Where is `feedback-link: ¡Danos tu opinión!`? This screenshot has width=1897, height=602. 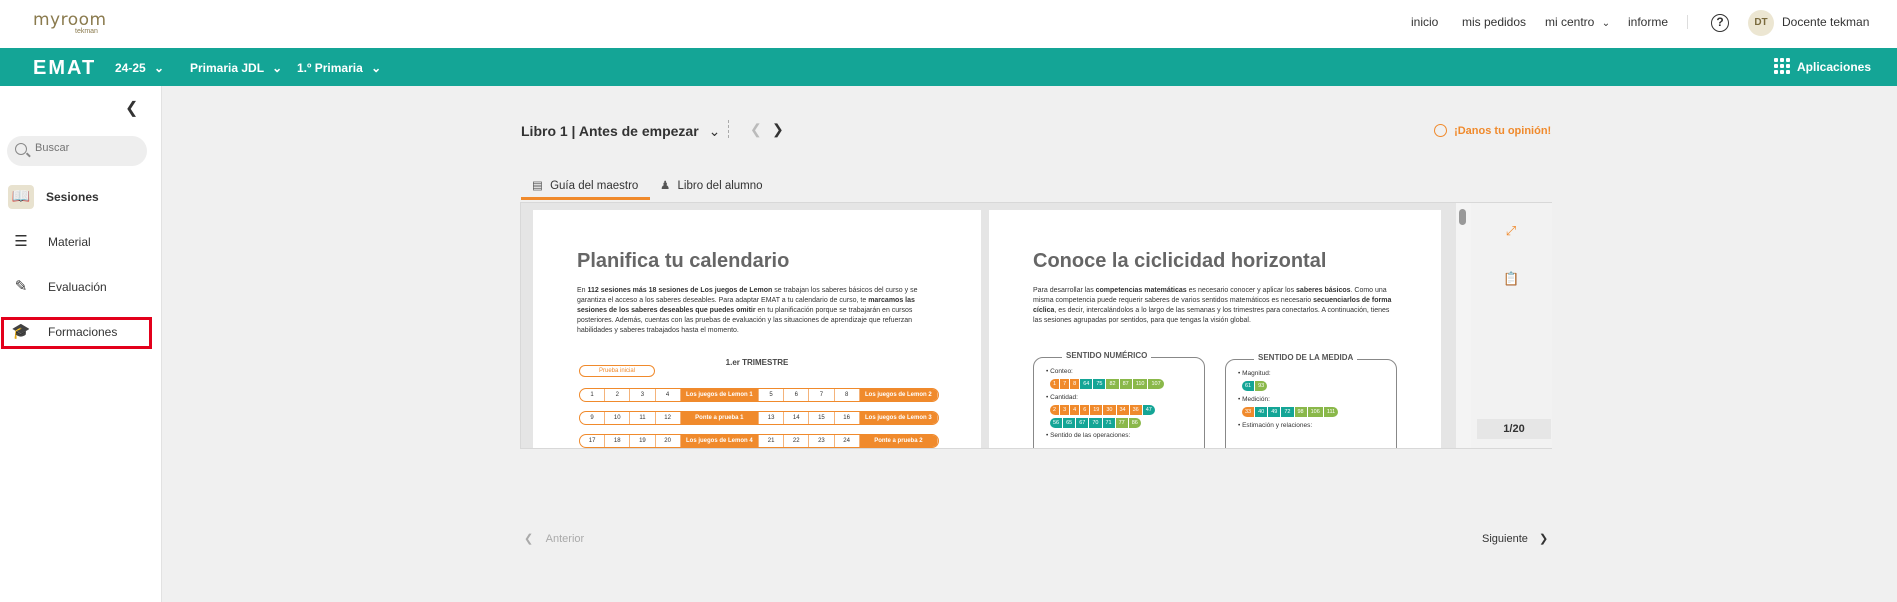 feedback-link: ¡Danos tu opinión! is located at coordinates (1492, 130).